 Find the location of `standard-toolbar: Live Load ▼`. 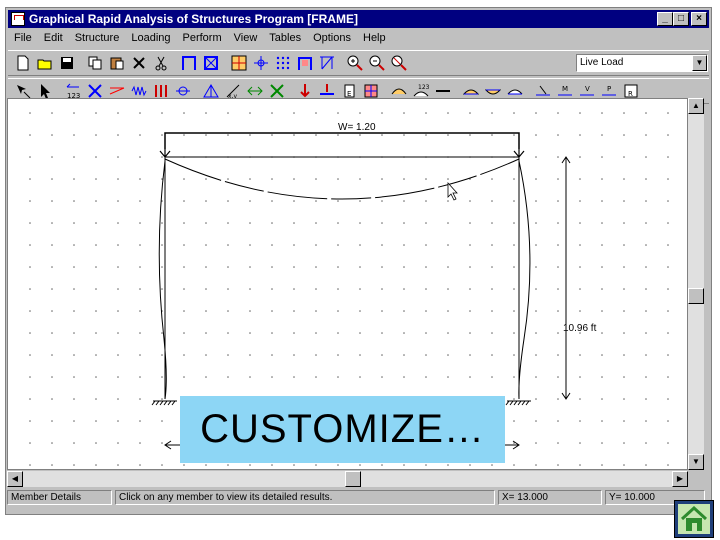

standard-toolbar: Live Load ▼ is located at coordinates (358, 63).